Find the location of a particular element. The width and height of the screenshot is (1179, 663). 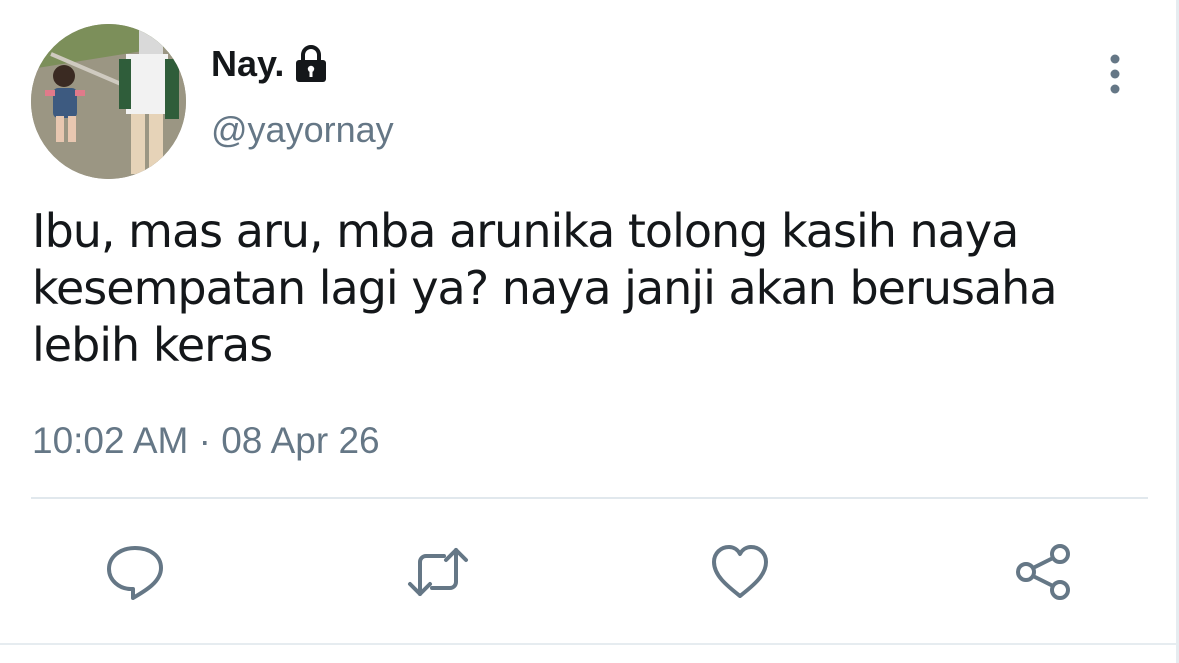

heart-icon is located at coordinates (740, 571).